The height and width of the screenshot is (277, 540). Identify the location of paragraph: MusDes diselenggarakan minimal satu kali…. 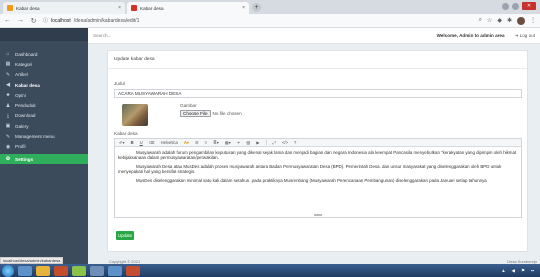
(311, 180).